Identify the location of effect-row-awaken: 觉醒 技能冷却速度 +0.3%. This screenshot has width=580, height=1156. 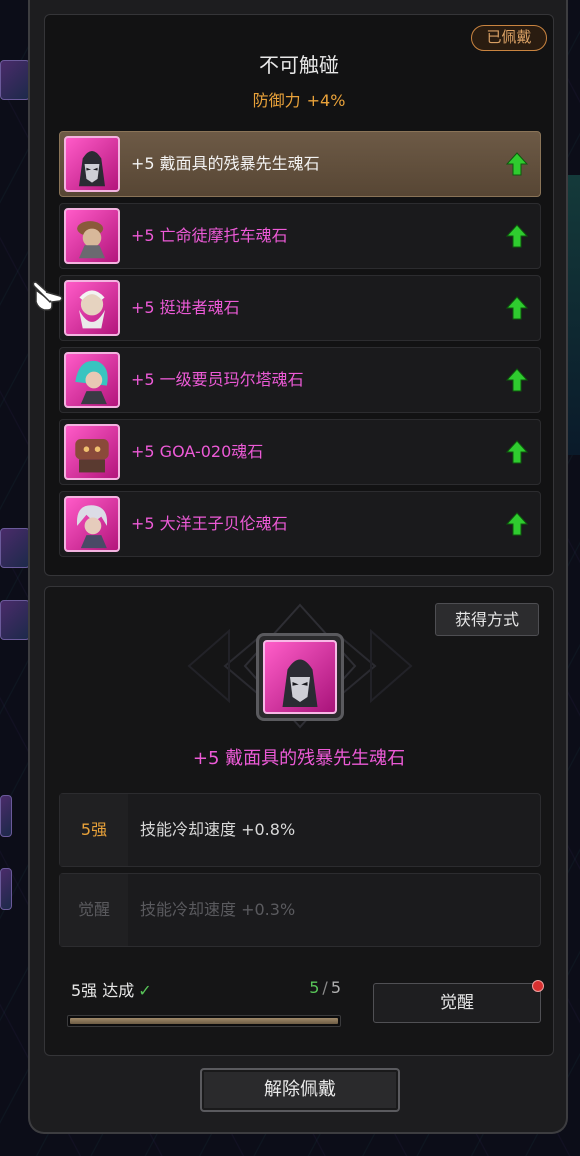
(300, 910).